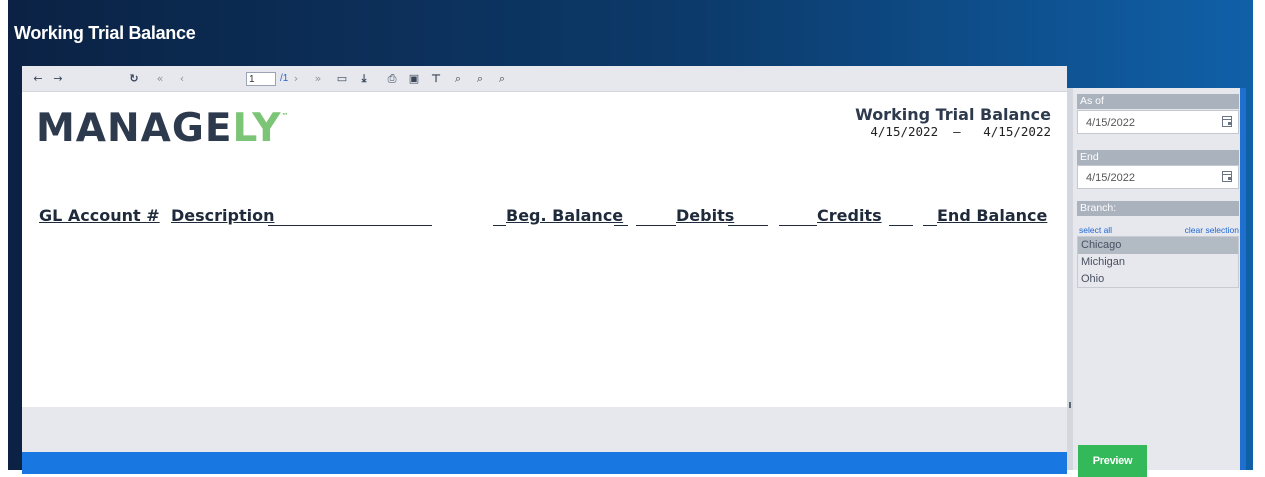 The width and height of the screenshot is (1265, 477). I want to click on forward-arrow-icon: →, so click(58, 79).